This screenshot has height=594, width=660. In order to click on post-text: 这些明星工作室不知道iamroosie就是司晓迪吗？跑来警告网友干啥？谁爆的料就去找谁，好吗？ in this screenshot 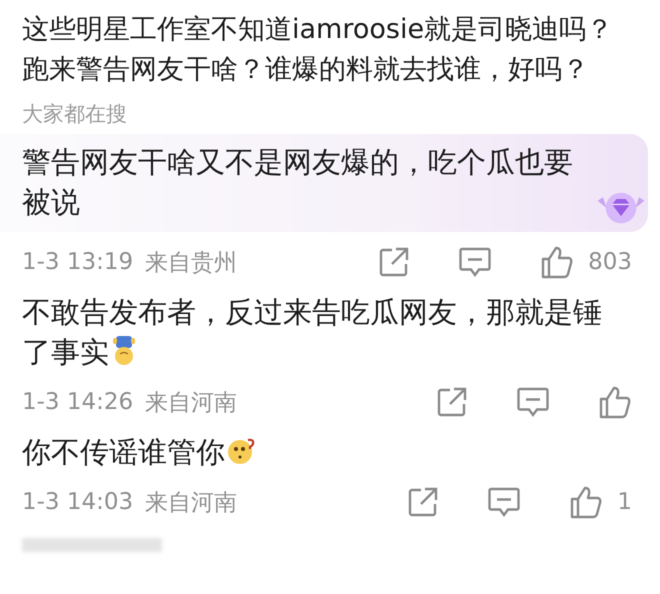, I will do `click(317, 50)`.